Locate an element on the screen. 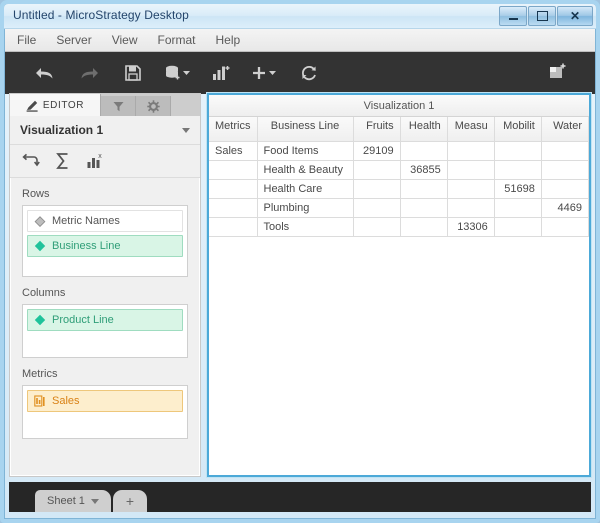 The width and height of the screenshot is (600, 523). add-data-icon is located at coordinates (178, 72).